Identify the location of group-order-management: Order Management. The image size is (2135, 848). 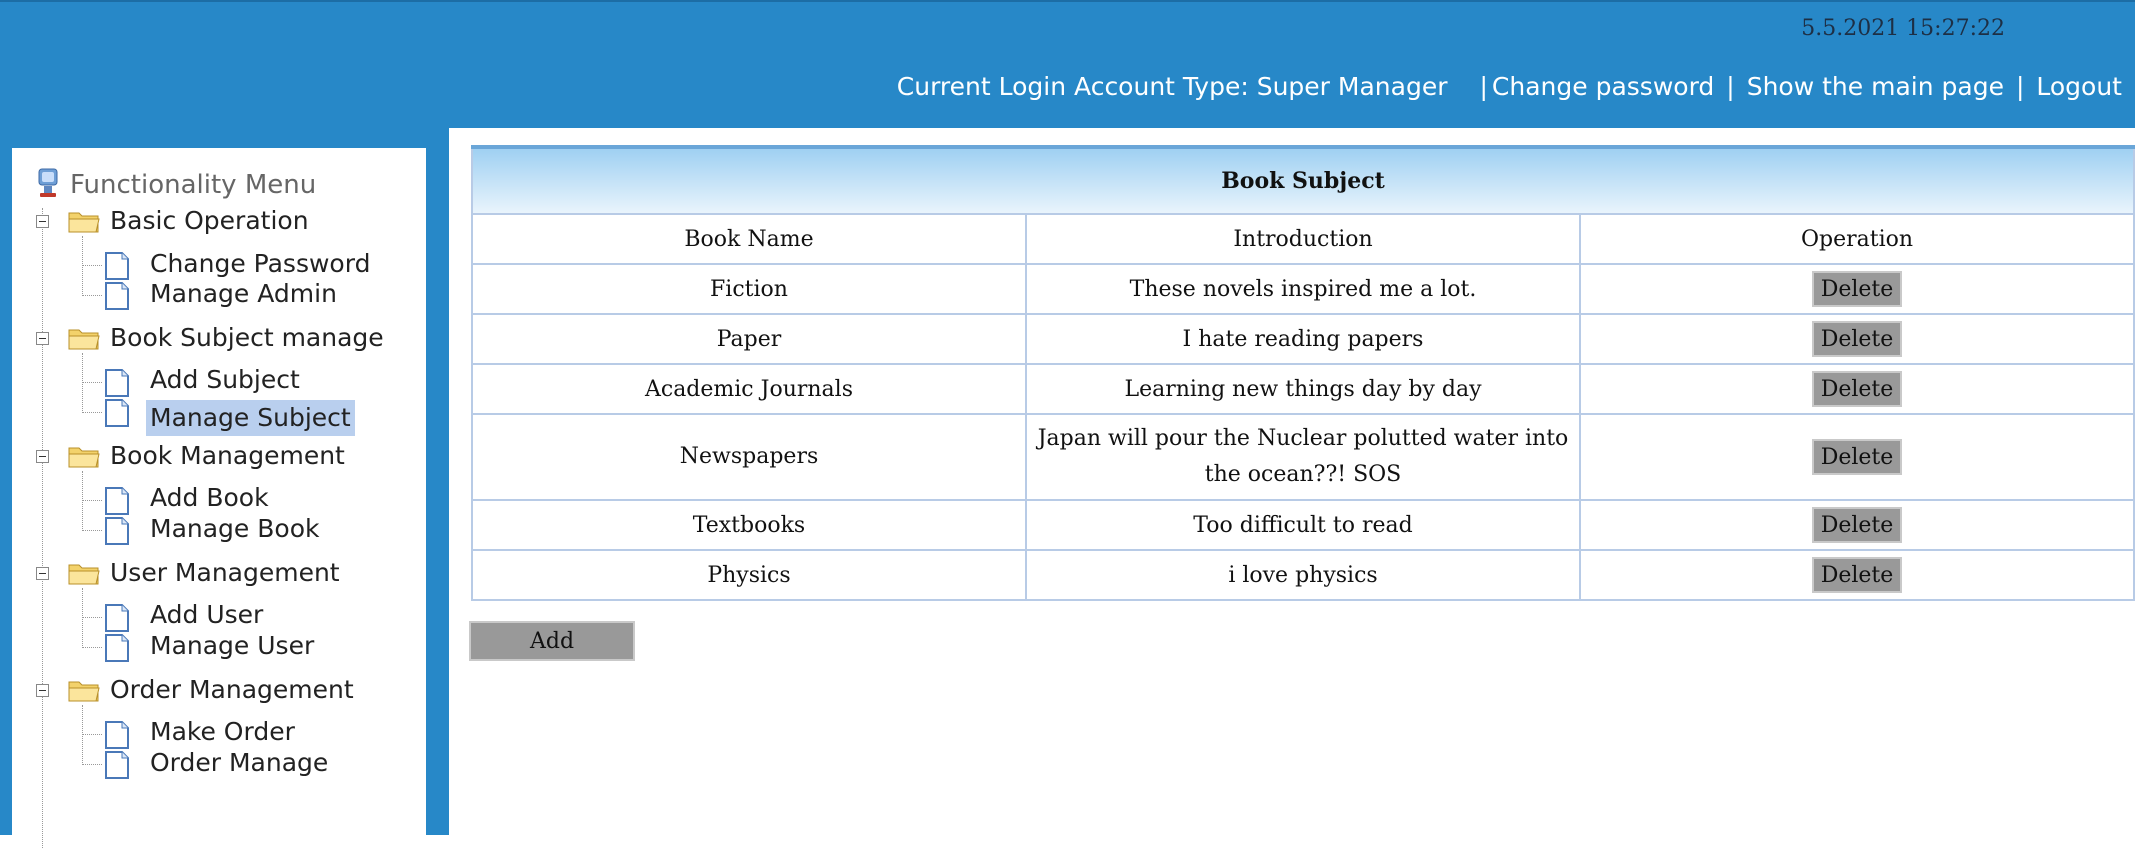
(232, 689).